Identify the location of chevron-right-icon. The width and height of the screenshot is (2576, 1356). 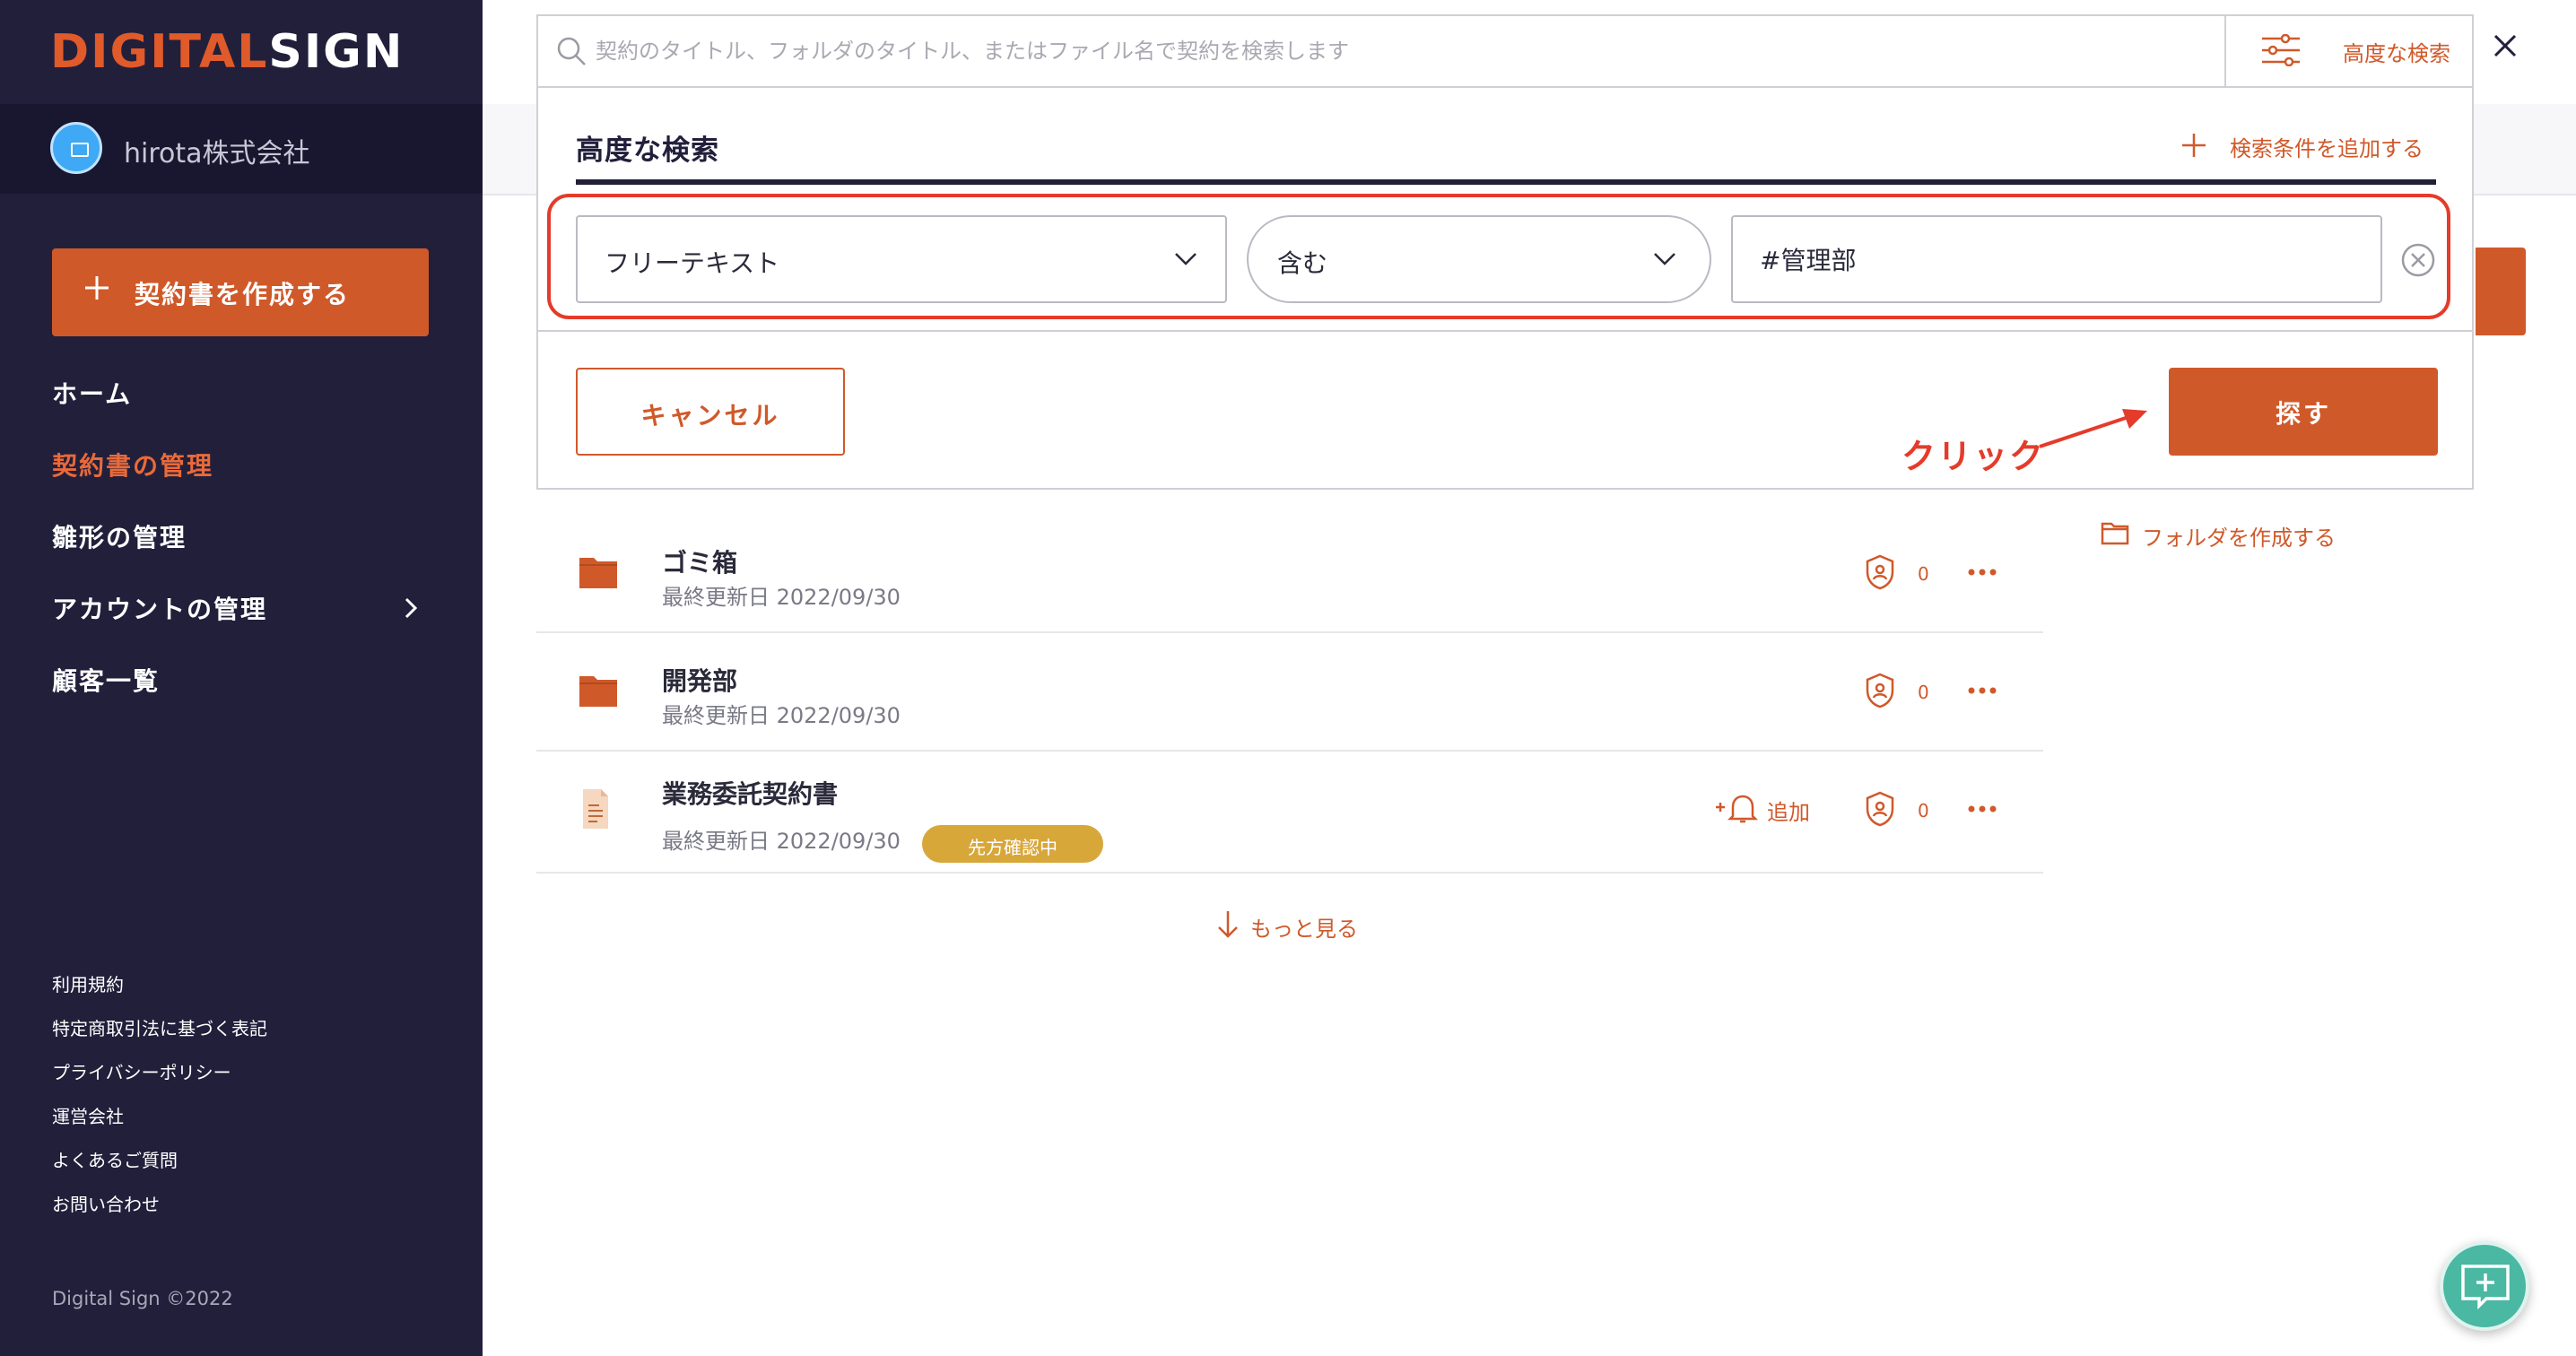
(411, 608).